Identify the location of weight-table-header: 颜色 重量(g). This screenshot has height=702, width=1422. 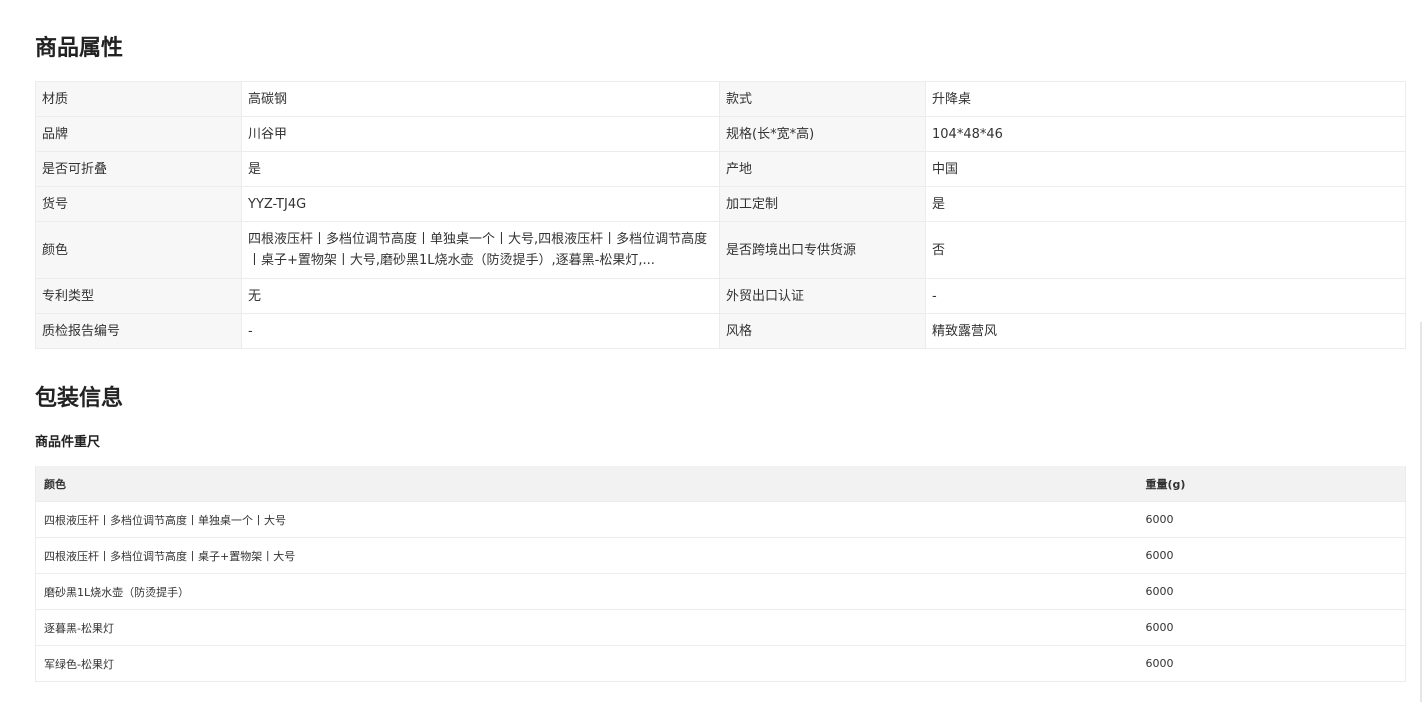
(720, 484).